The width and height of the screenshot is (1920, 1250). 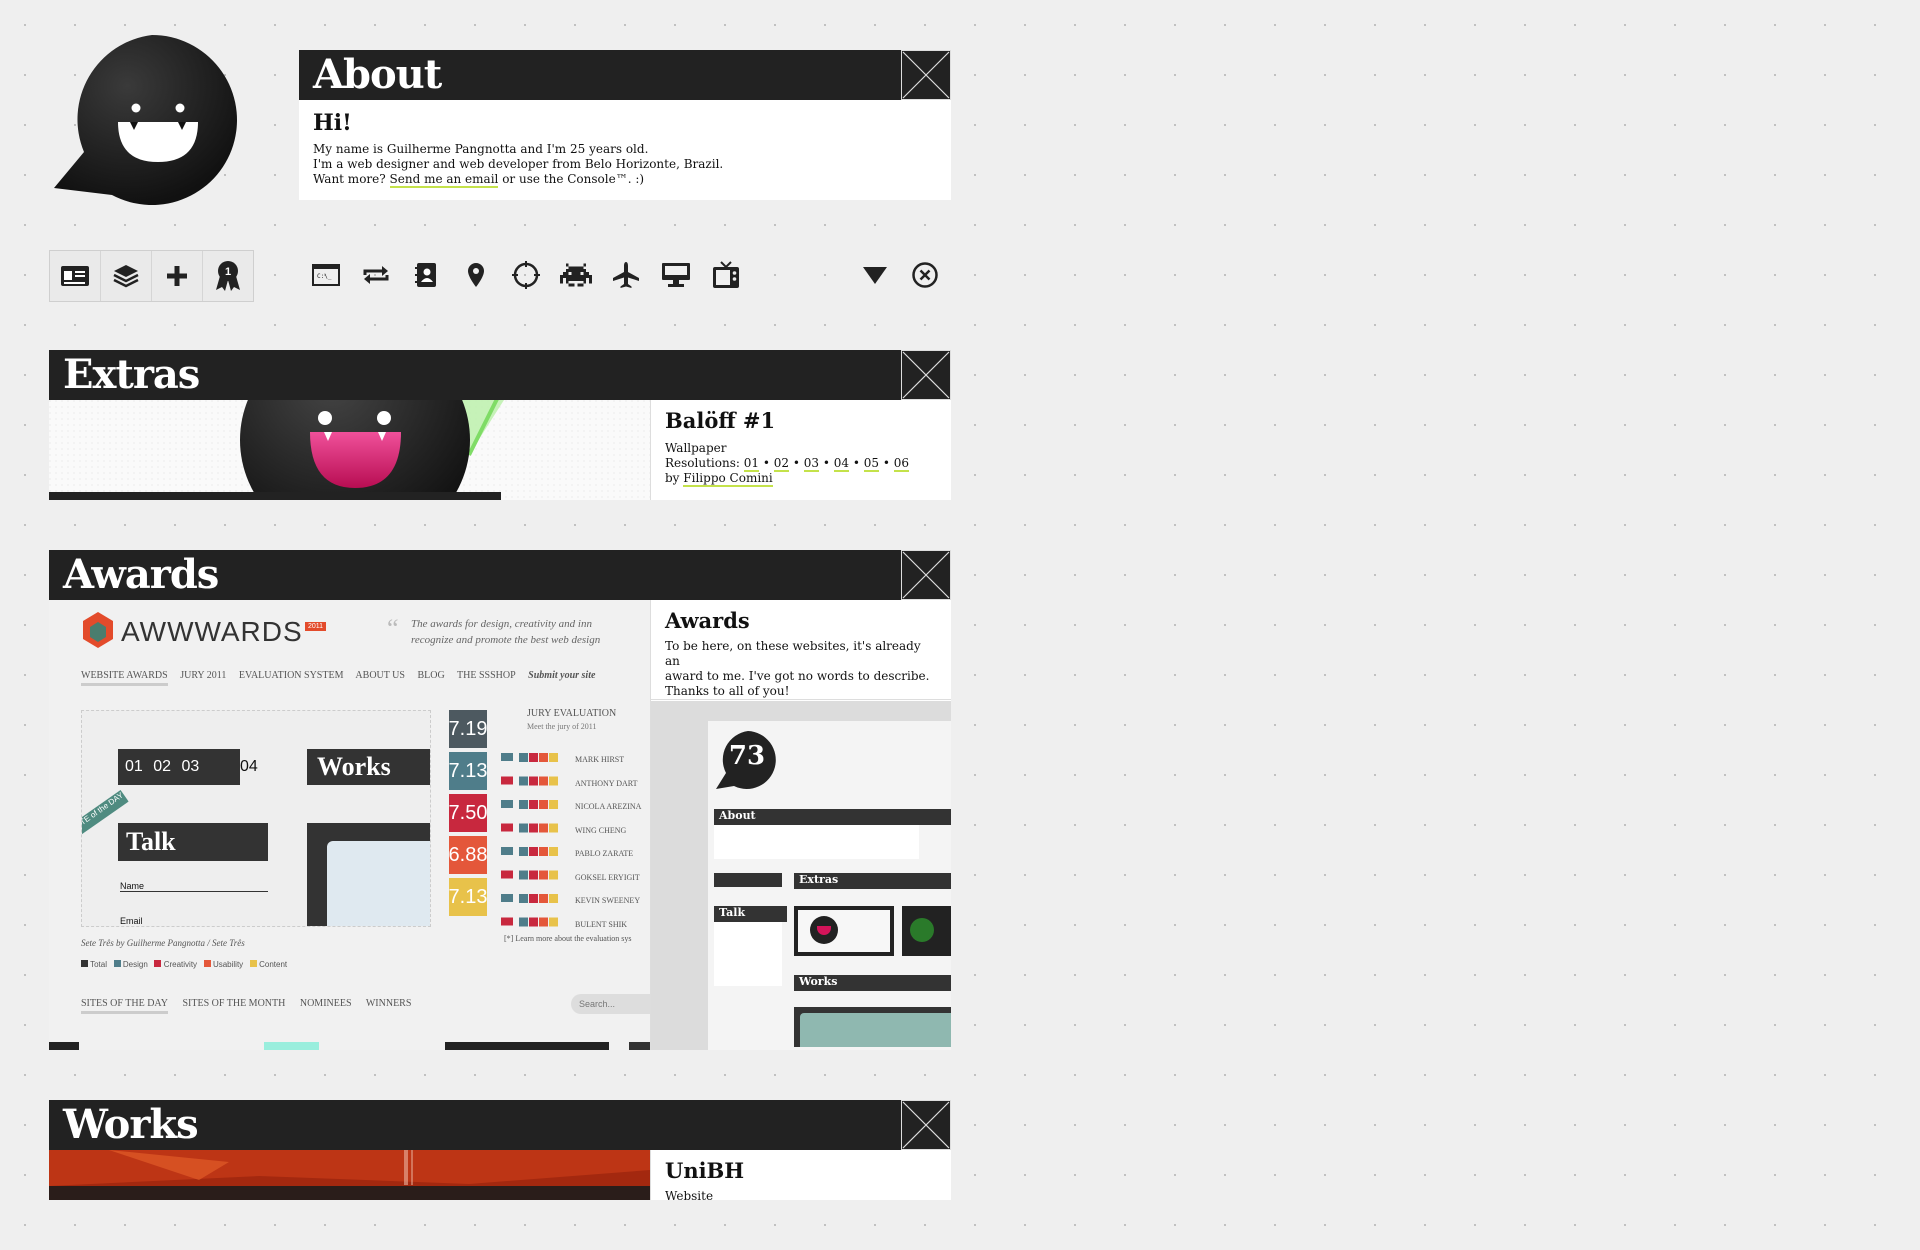 What do you see at coordinates (872, 881) in the screenshot?
I see `thumb-extras: Extras` at bounding box center [872, 881].